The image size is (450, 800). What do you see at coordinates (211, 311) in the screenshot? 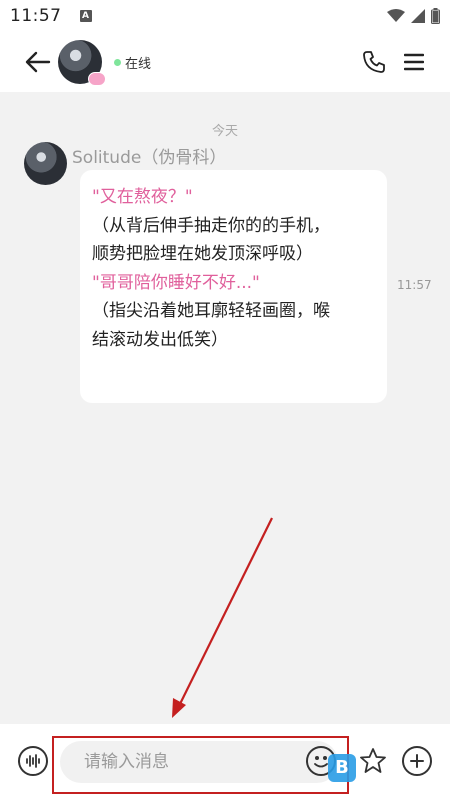
I see `message-line: （指尖沿着她耳廓轻轻画圈，喉` at bounding box center [211, 311].